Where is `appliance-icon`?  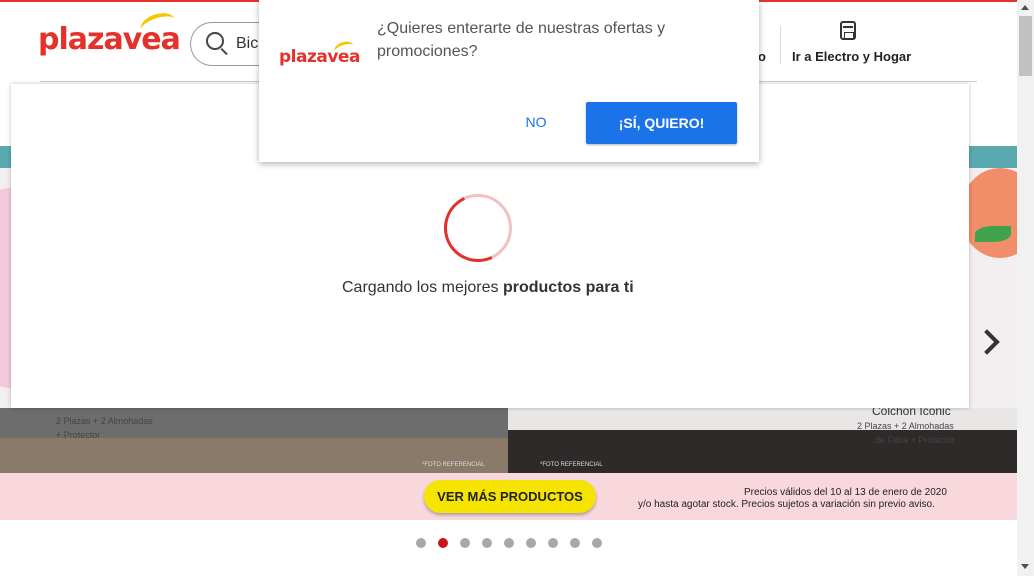
appliance-icon is located at coordinates (848, 30).